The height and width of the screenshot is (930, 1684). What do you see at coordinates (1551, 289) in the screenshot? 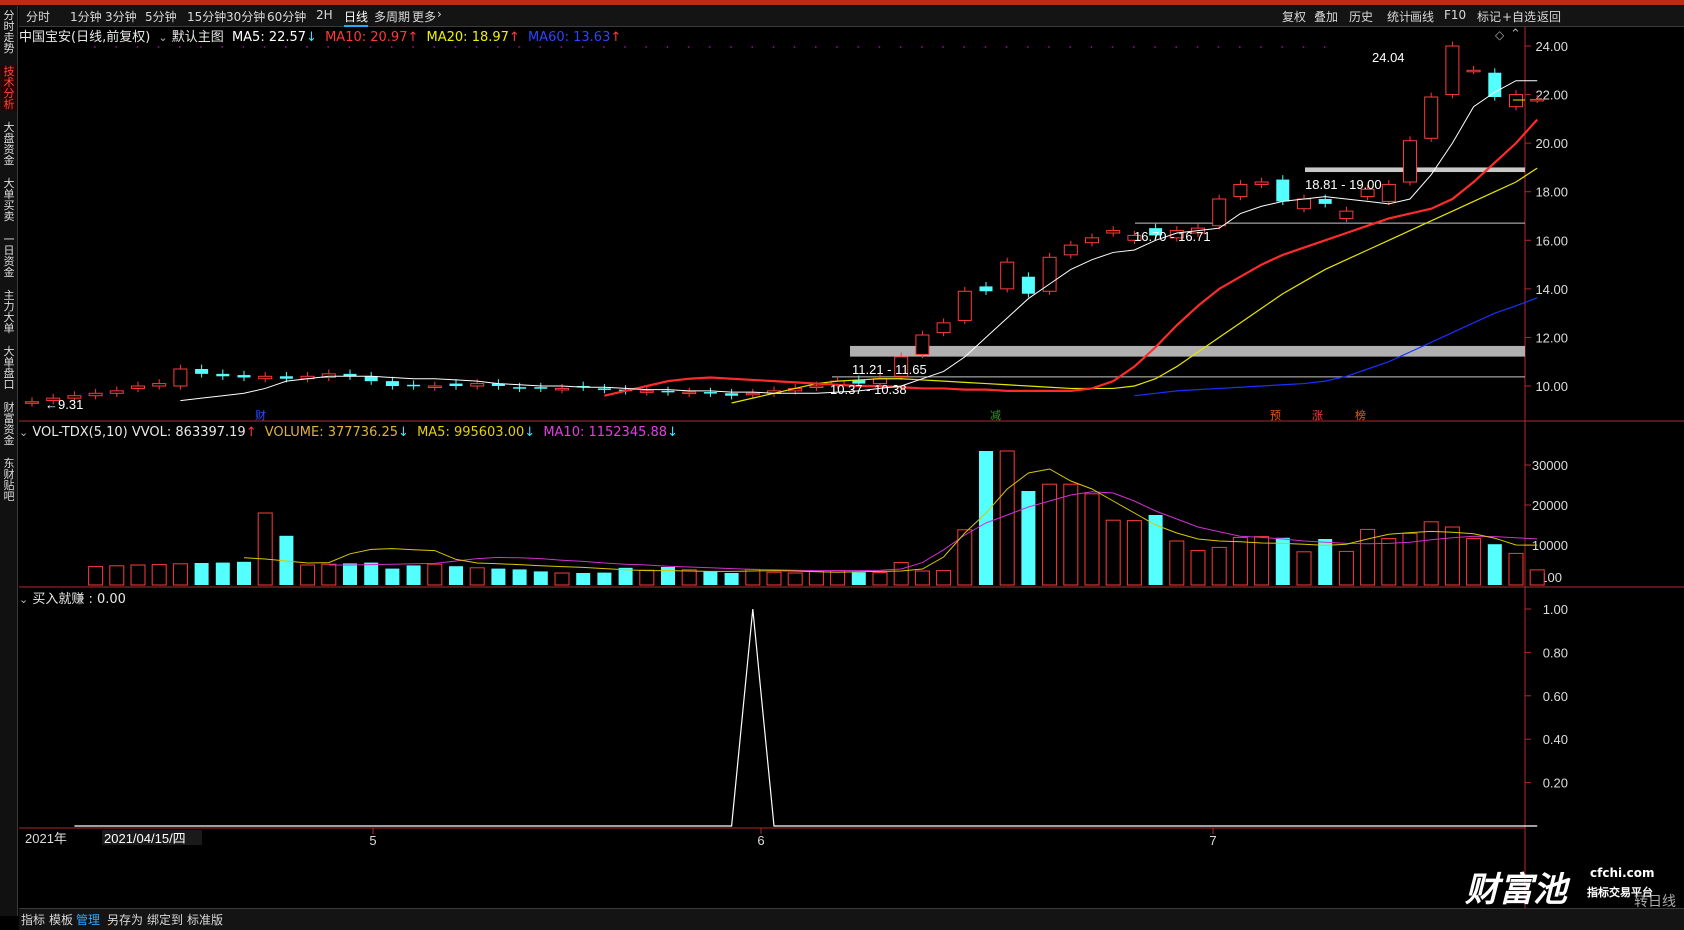
I see `price-tick-label: 14.00` at bounding box center [1551, 289].